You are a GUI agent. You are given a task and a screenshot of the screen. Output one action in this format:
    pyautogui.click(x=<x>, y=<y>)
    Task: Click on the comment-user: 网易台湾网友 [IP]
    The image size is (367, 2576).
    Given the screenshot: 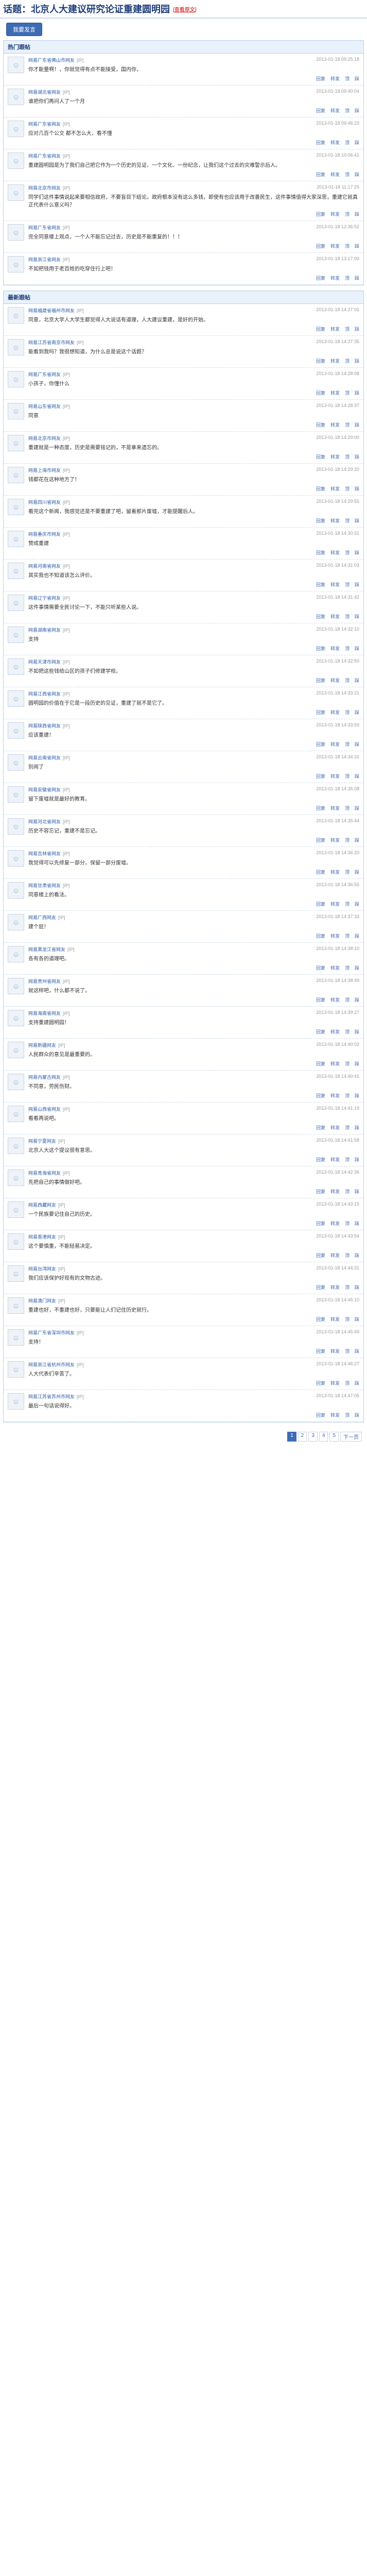 What is the action you would take?
    pyautogui.click(x=46, y=1268)
    